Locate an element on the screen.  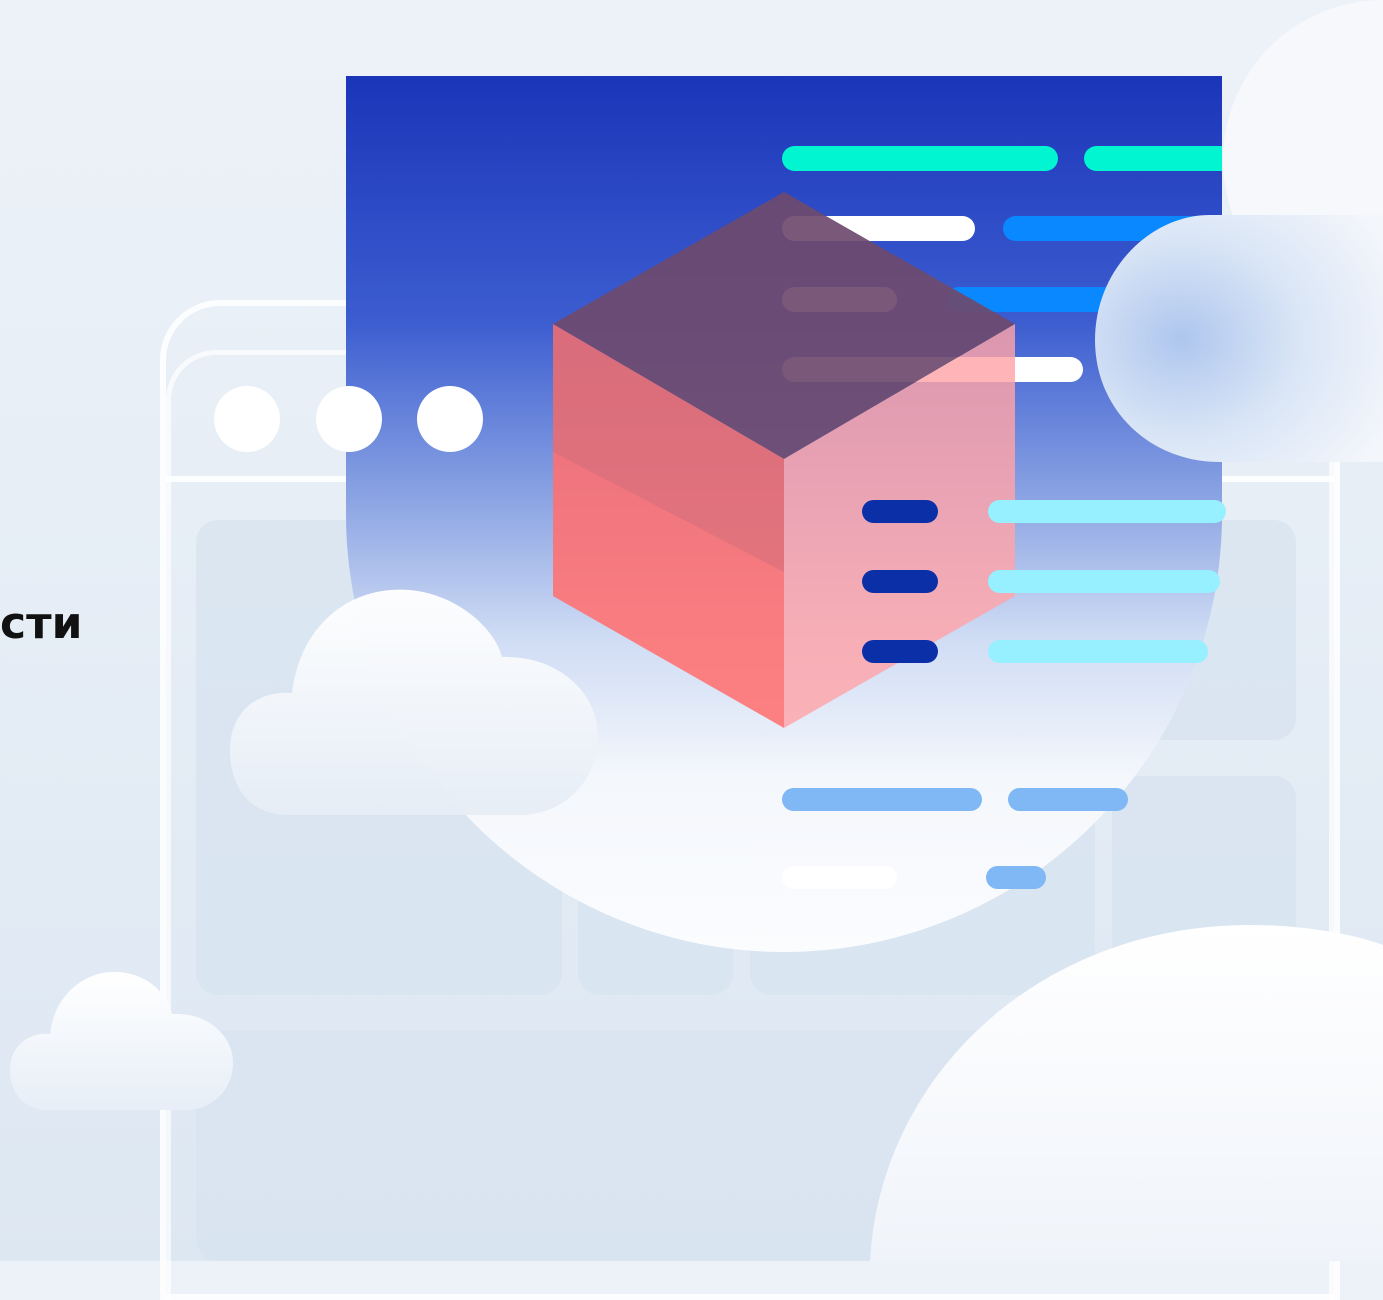
code-lines-lower-icon is located at coordinates (1004, 694).